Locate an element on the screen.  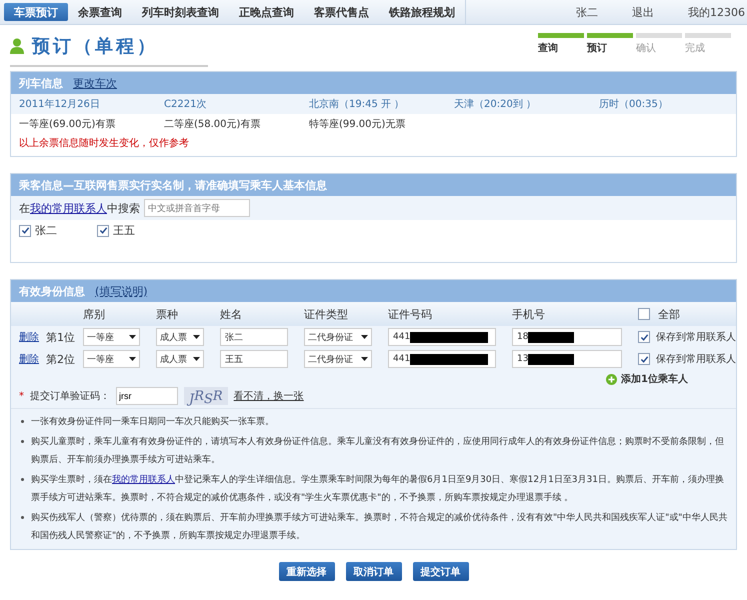
nav-tab: 车票预订 is located at coordinates (36, 12).